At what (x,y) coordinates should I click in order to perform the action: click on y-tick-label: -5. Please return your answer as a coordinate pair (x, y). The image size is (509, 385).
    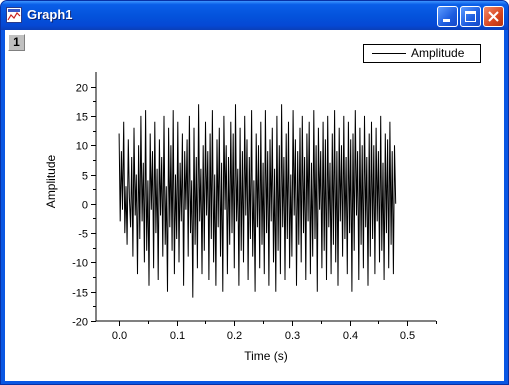
    Looking at the image, I should click on (83, 235).